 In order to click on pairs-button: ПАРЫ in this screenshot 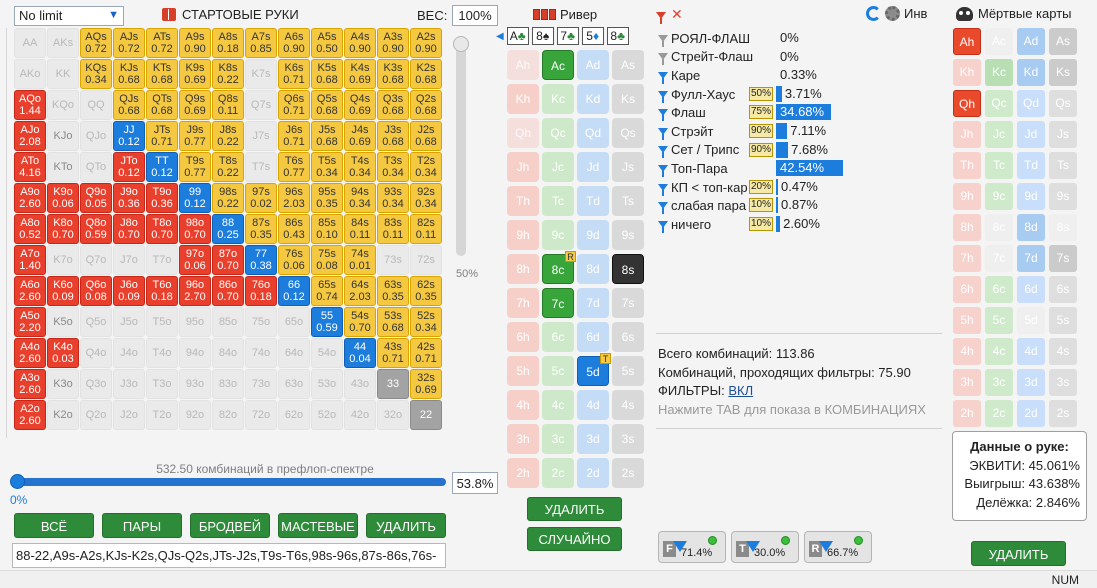, I will do `click(142, 525)`.